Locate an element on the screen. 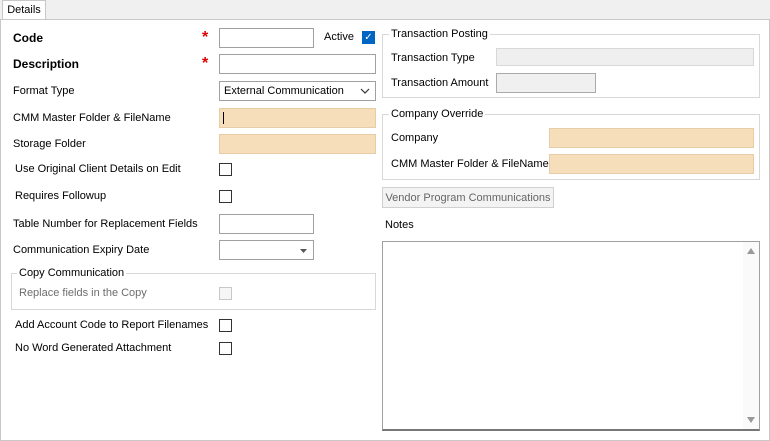 The height and width of the screenshot is (441, 770). company-field is located at coordinates (651, 138).